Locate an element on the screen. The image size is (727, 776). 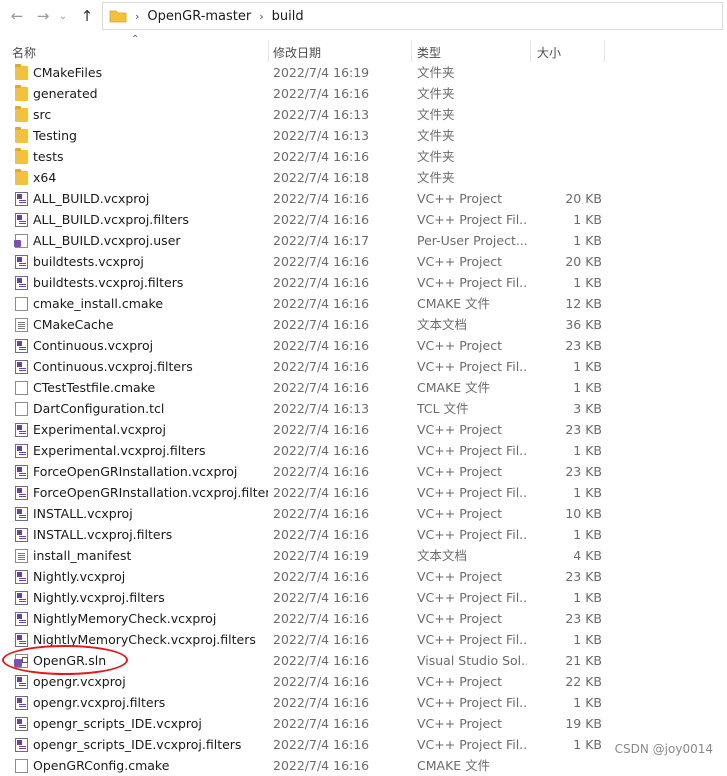
column-header-size: 大小 is located at coordinates (549, 52).